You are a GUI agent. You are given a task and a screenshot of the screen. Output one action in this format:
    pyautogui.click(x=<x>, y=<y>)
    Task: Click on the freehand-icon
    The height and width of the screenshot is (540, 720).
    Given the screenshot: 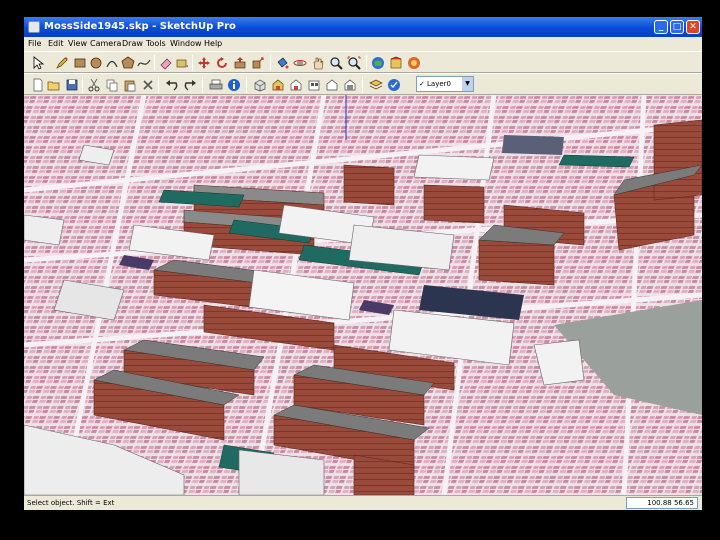 What is the action you would take?
    pyautogui.click(x=144, y=63)
    